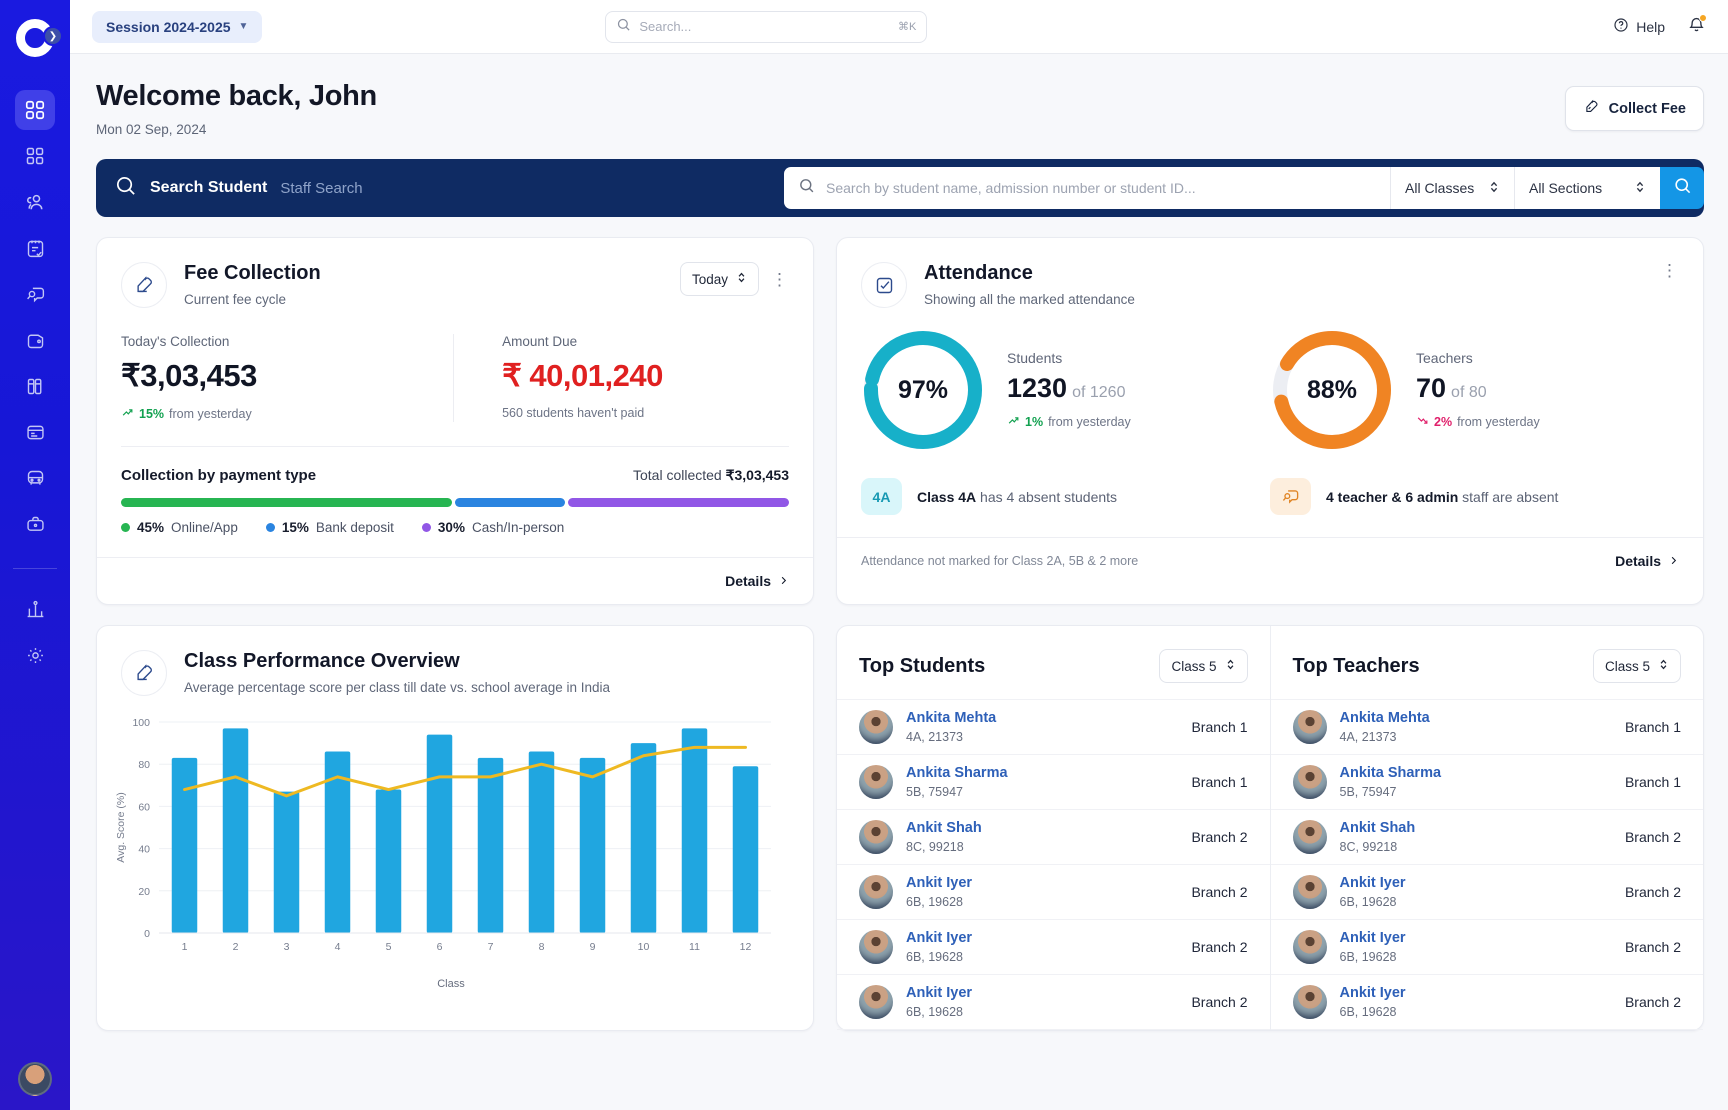 The height and width of the screenshot is (1110, 1728). What do you see at coordinates (35, 478) in the screenshot?
I see `sidebar-item-transport` at bounding box center [35, 478].